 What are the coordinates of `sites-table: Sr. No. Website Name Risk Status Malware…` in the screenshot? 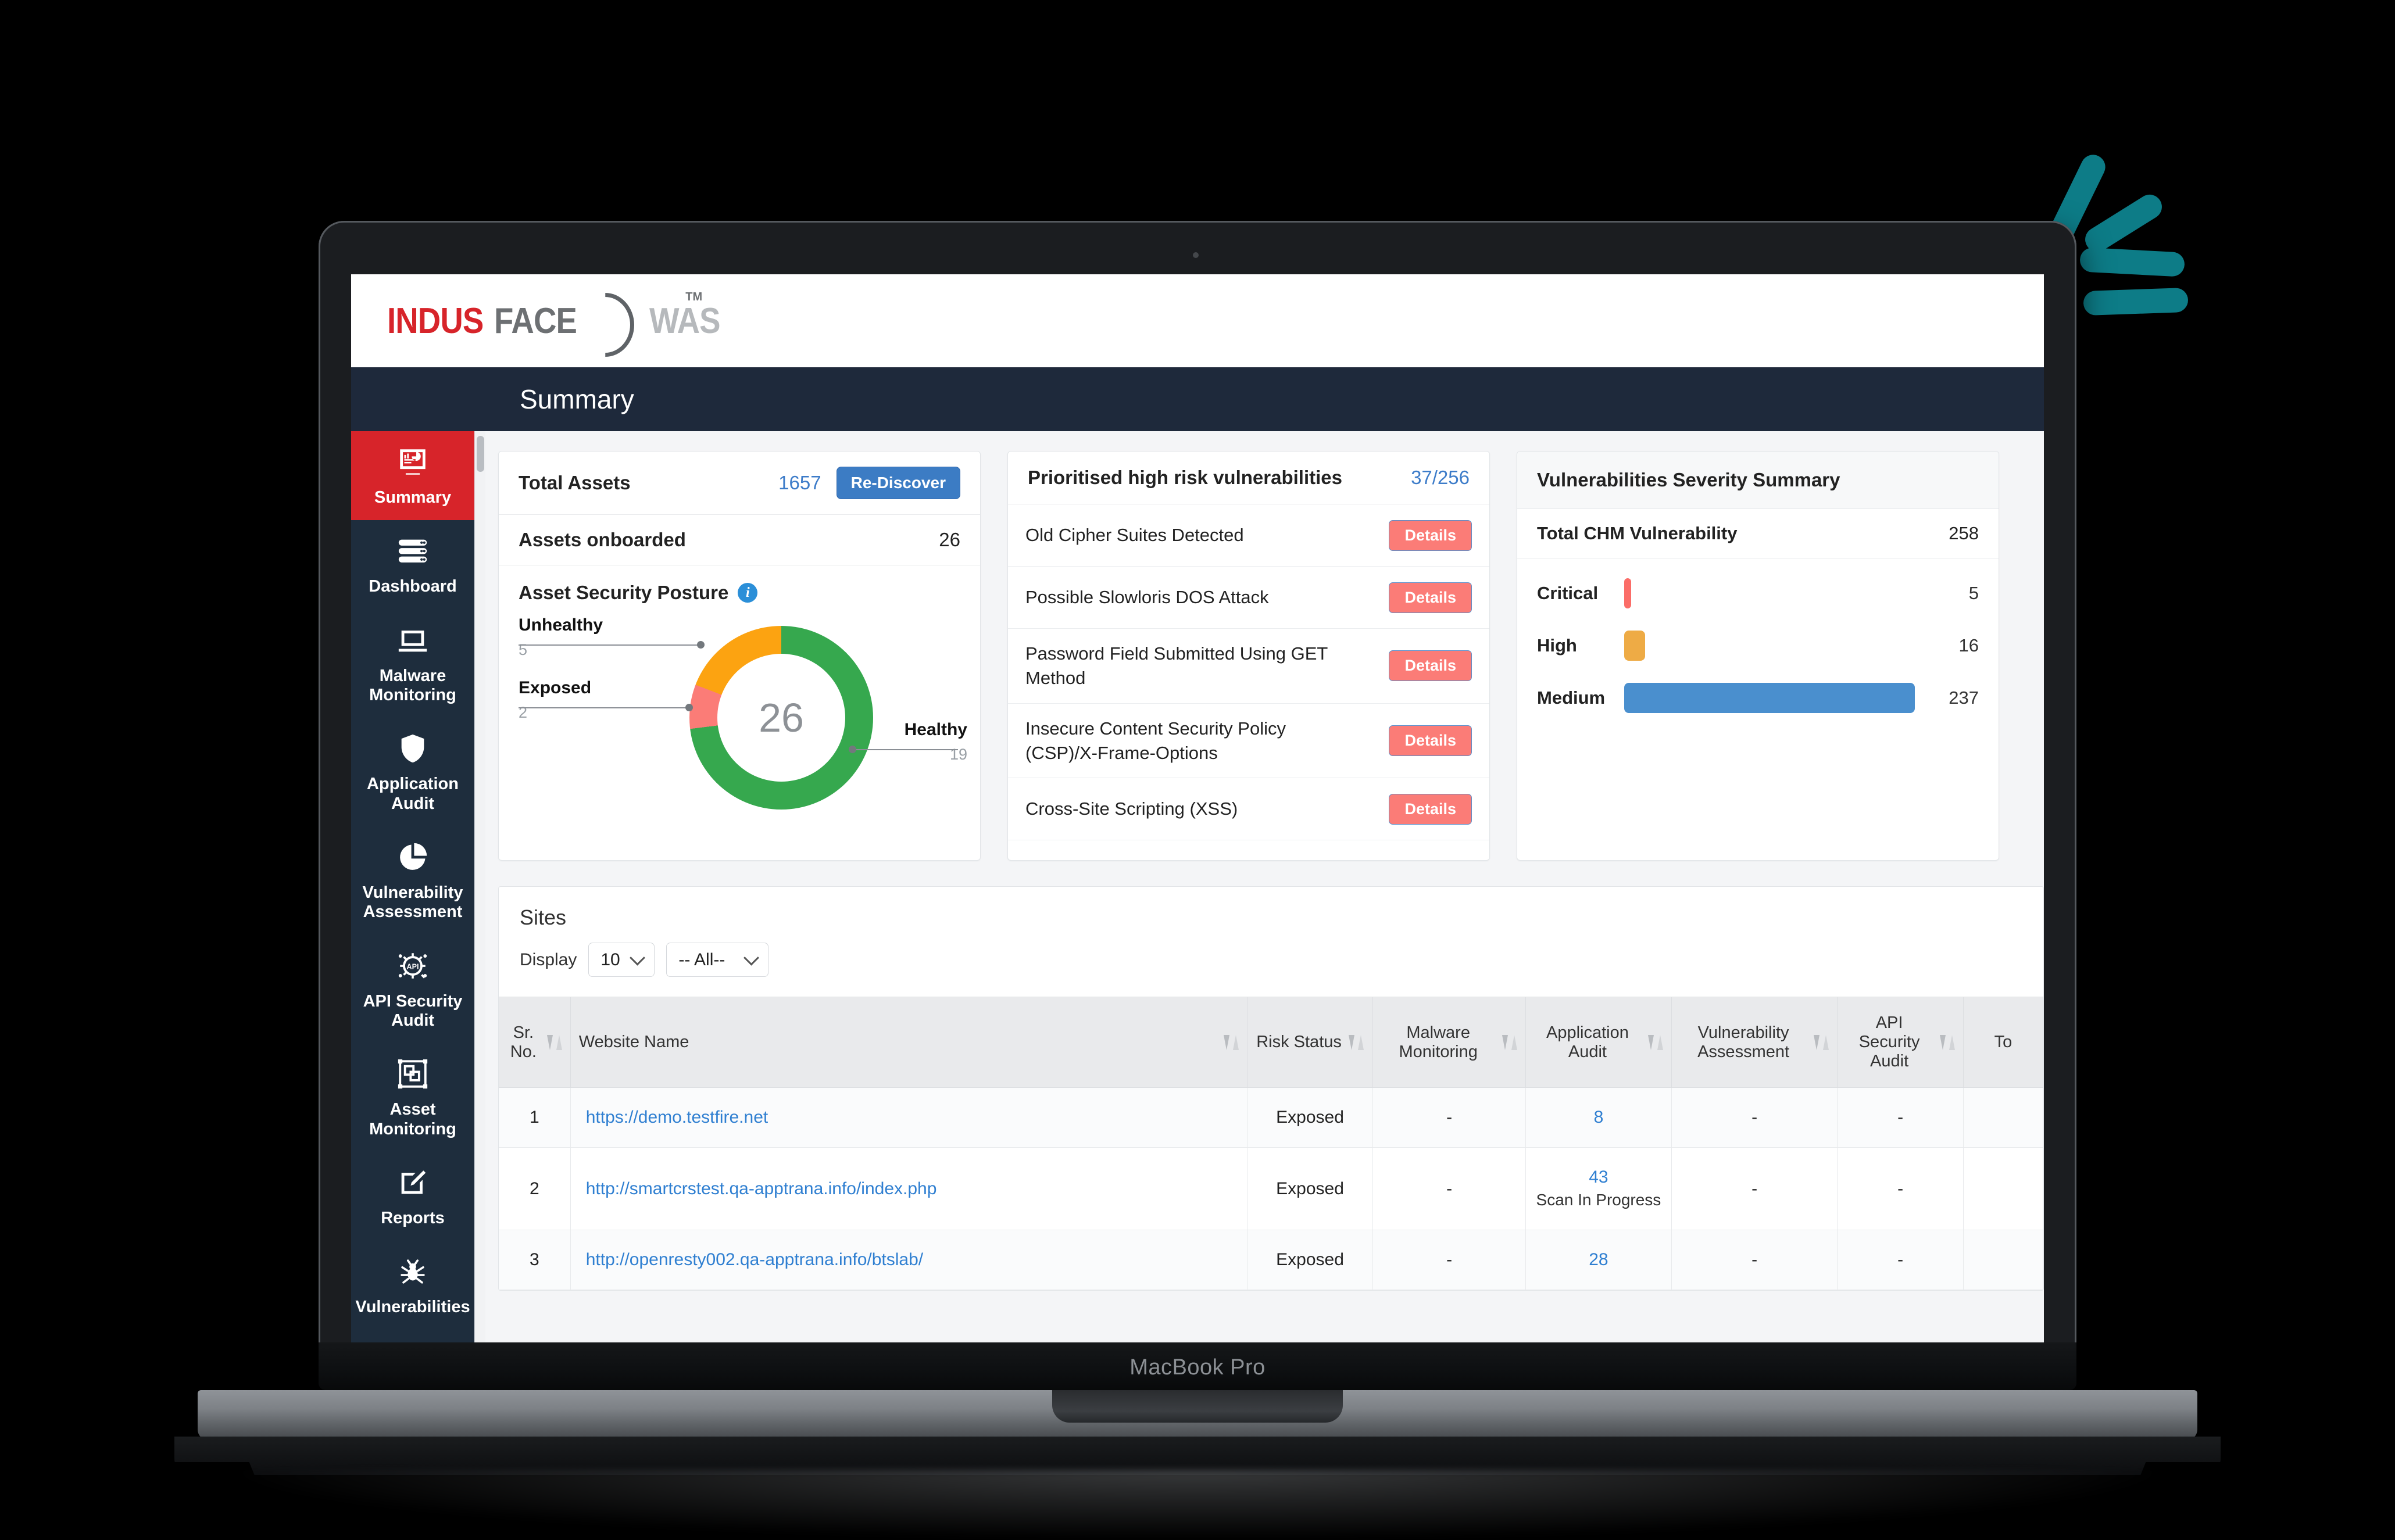 It's located at (1271, 1144).